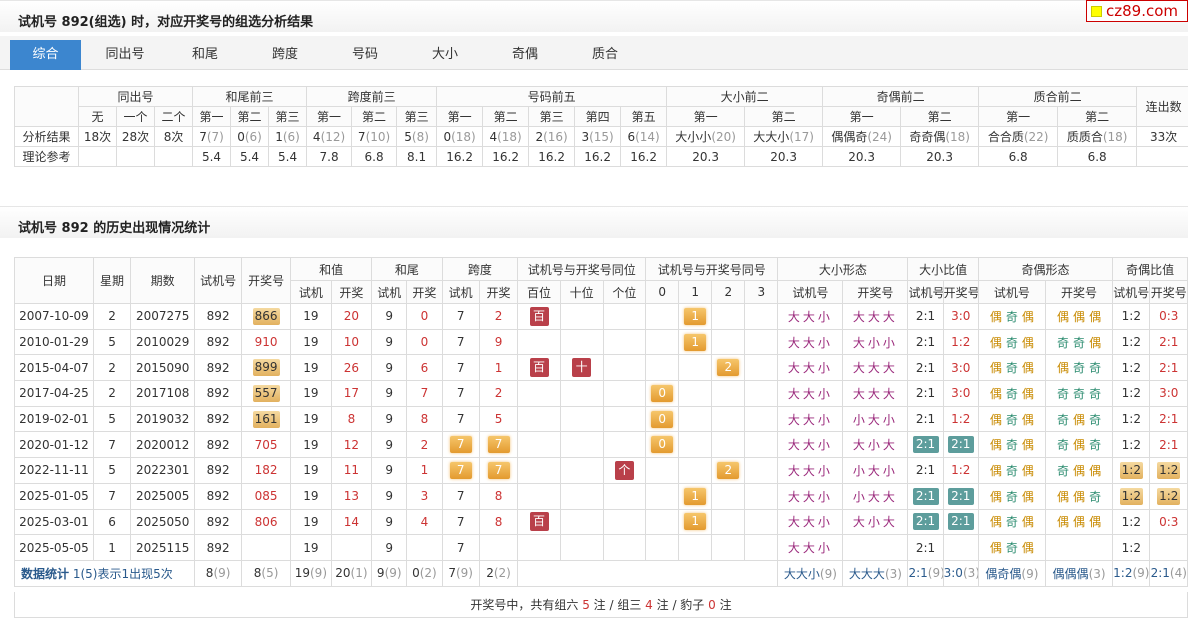 The width and height of the screenshot is (1188, 620). Describe the element at coordinates (1169, 496) in the screenshot. I see `ratio-badge: 1:2` at that location.